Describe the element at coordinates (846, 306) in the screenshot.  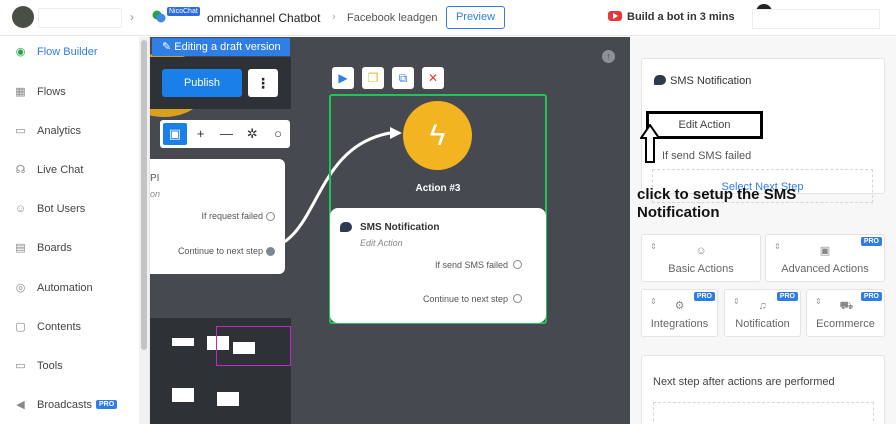
I see `action-icon: ⛟` at that location.